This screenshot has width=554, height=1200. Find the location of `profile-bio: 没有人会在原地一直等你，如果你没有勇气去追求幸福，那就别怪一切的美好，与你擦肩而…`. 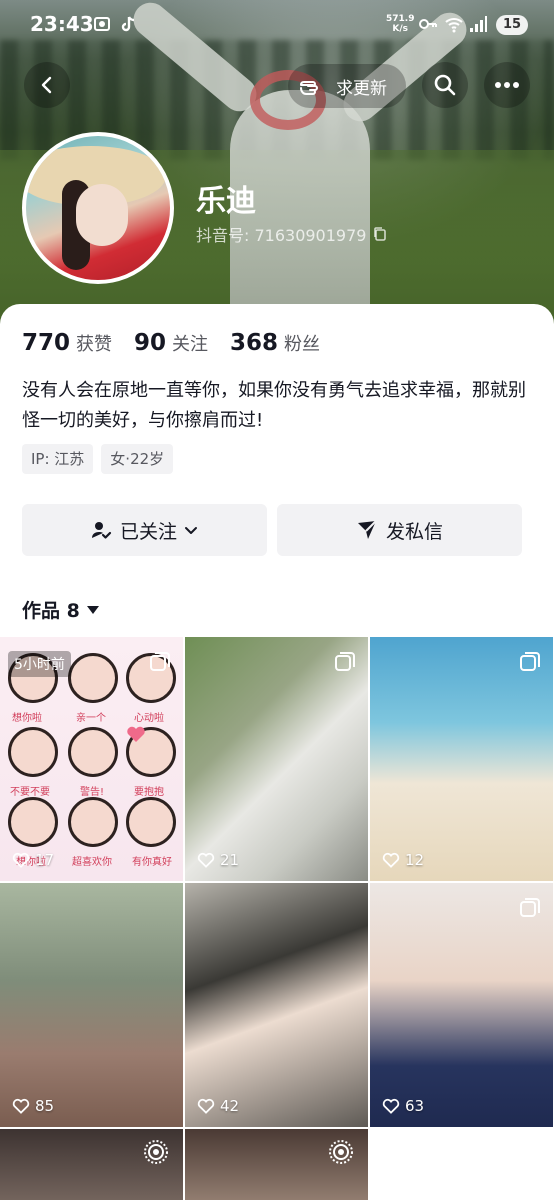

profile-bio: 没有人会在原地一直等你，如果你没有勇气去追求幸福，那就别怪一切的美好，与你擦肩而… is located at coordinates (274, 405).